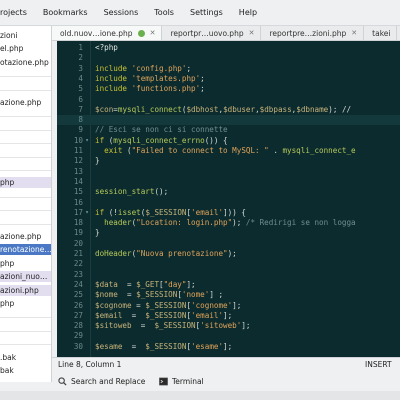 The width and height of the screenshot is (400, 400). Describe the element at coordinates (248, 12) in the screenshot. I see `menu-item: Help` at that location.